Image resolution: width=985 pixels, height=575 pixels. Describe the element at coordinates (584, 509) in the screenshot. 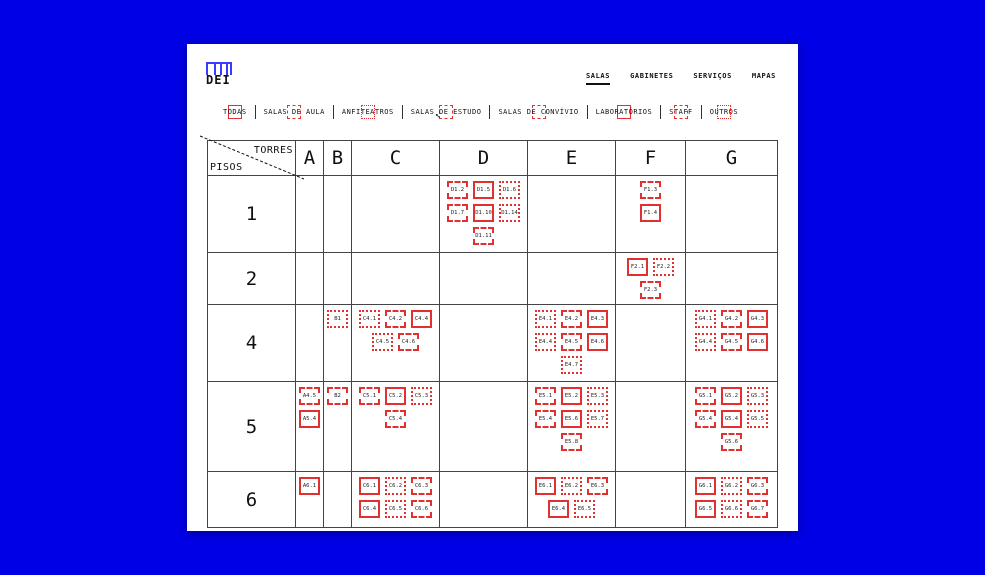

I see `room-e6-5: E6.5` at that location.